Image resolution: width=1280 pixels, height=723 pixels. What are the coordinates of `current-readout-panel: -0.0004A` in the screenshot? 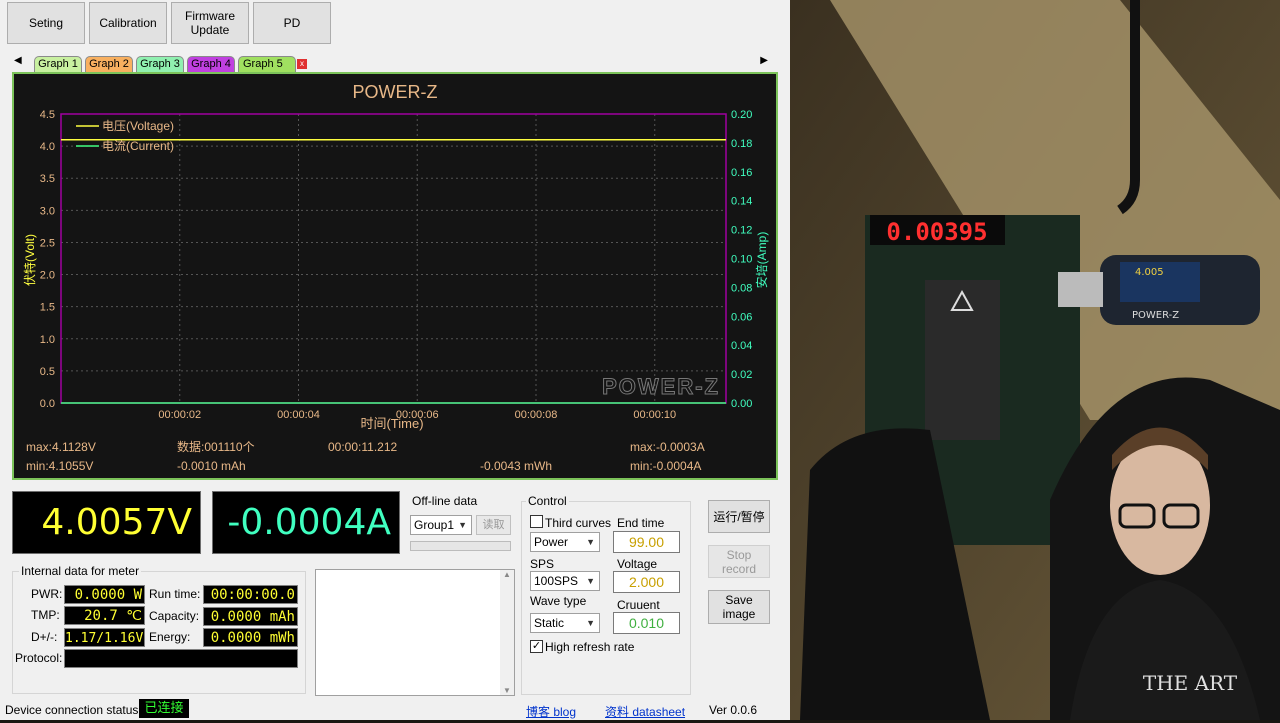 It's located at (306, 522).